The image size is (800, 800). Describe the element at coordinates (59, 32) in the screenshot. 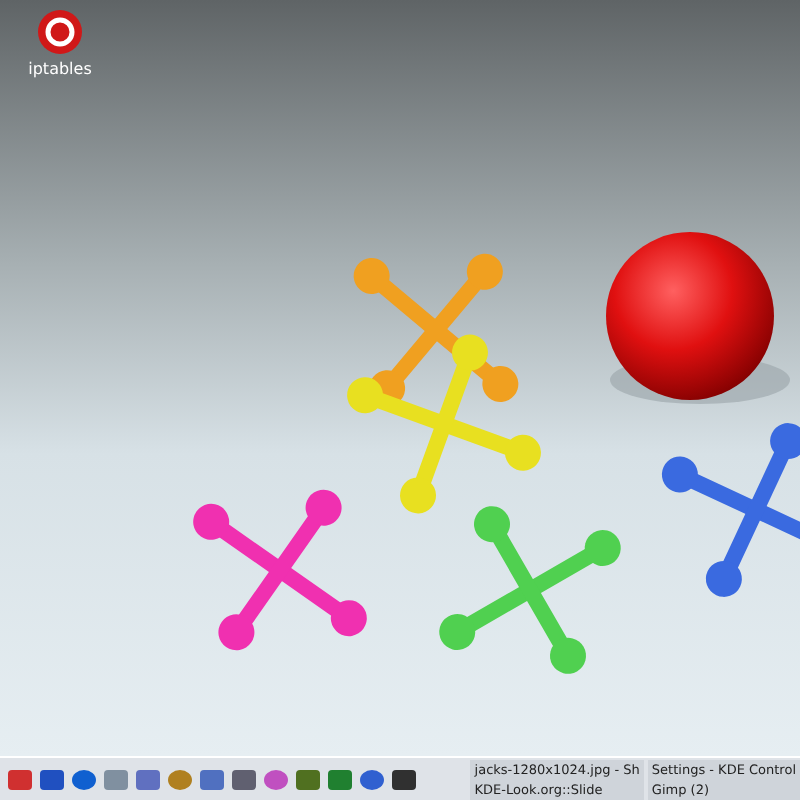

I see `desktop-app-icon` at that location.